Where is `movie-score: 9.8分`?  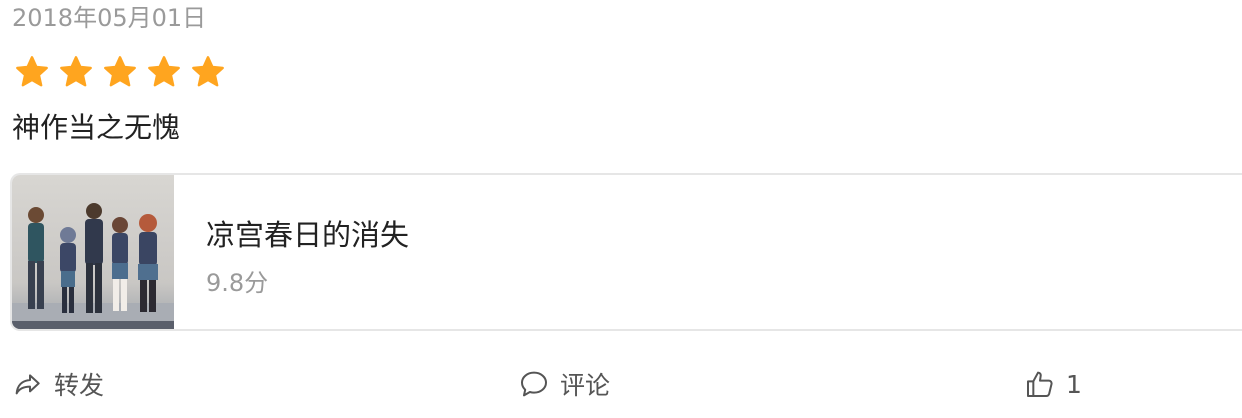
movie-score: 9.8分 is located at coordinates (237, 283).